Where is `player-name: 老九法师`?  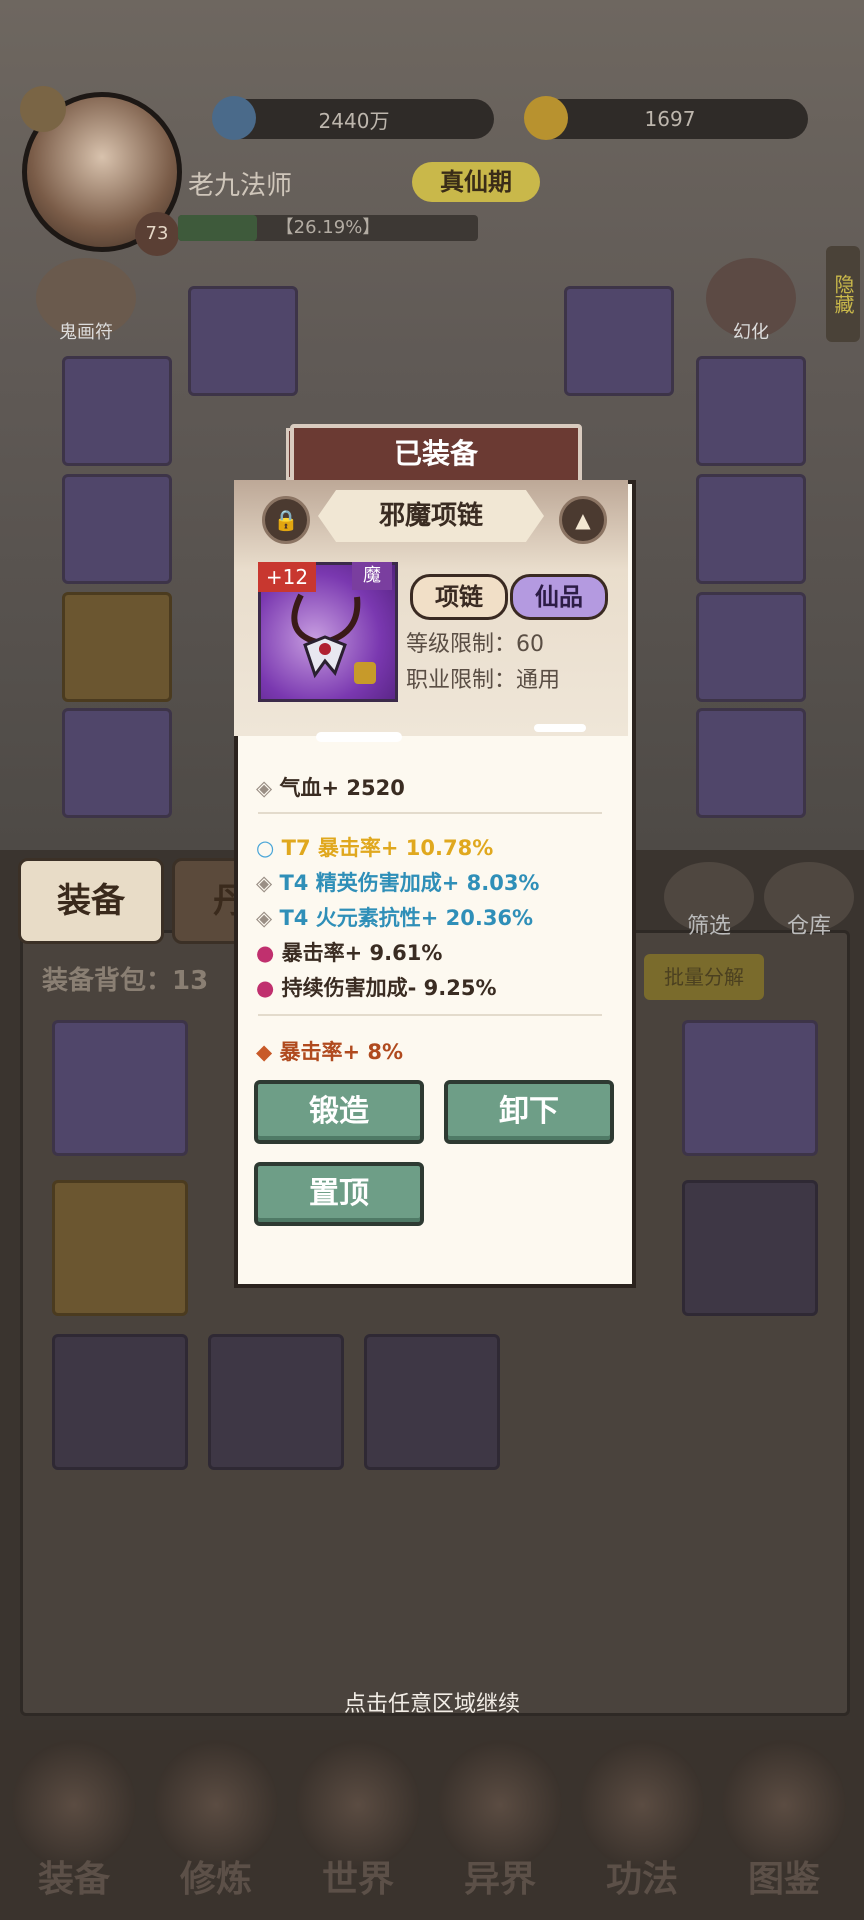 player-name: 老九法师 is located at coordinates (240, 186).